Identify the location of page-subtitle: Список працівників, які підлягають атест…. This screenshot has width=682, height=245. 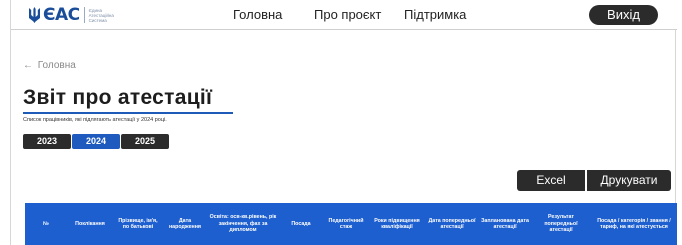
(95, 120).